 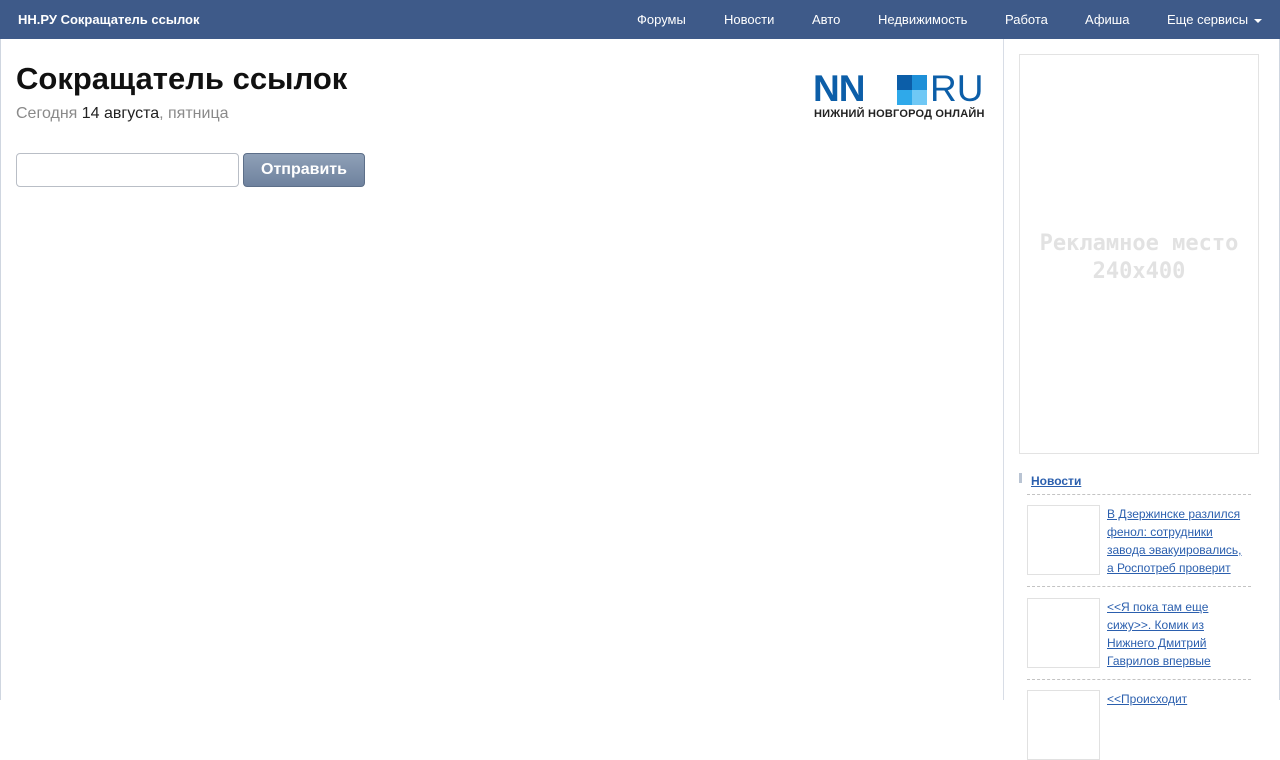 What do you see at coordinates (922, 19) in the screenshot?
I see `nav-realty: Недвижимость` at bounding box center [922, 19].